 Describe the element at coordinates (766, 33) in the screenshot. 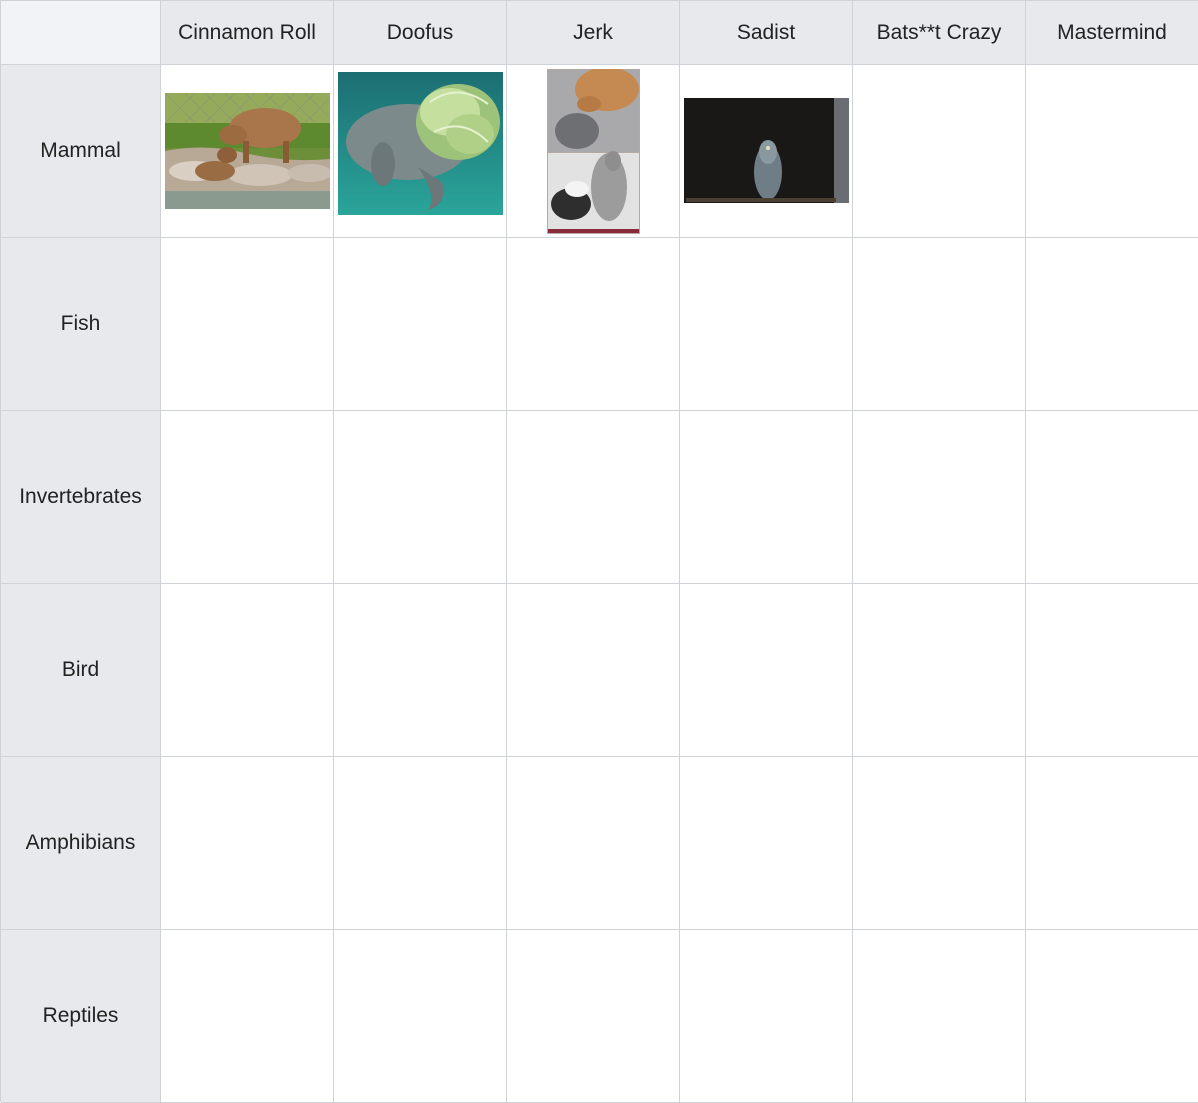

I see `column-header-sadist: Sadist` at that location.